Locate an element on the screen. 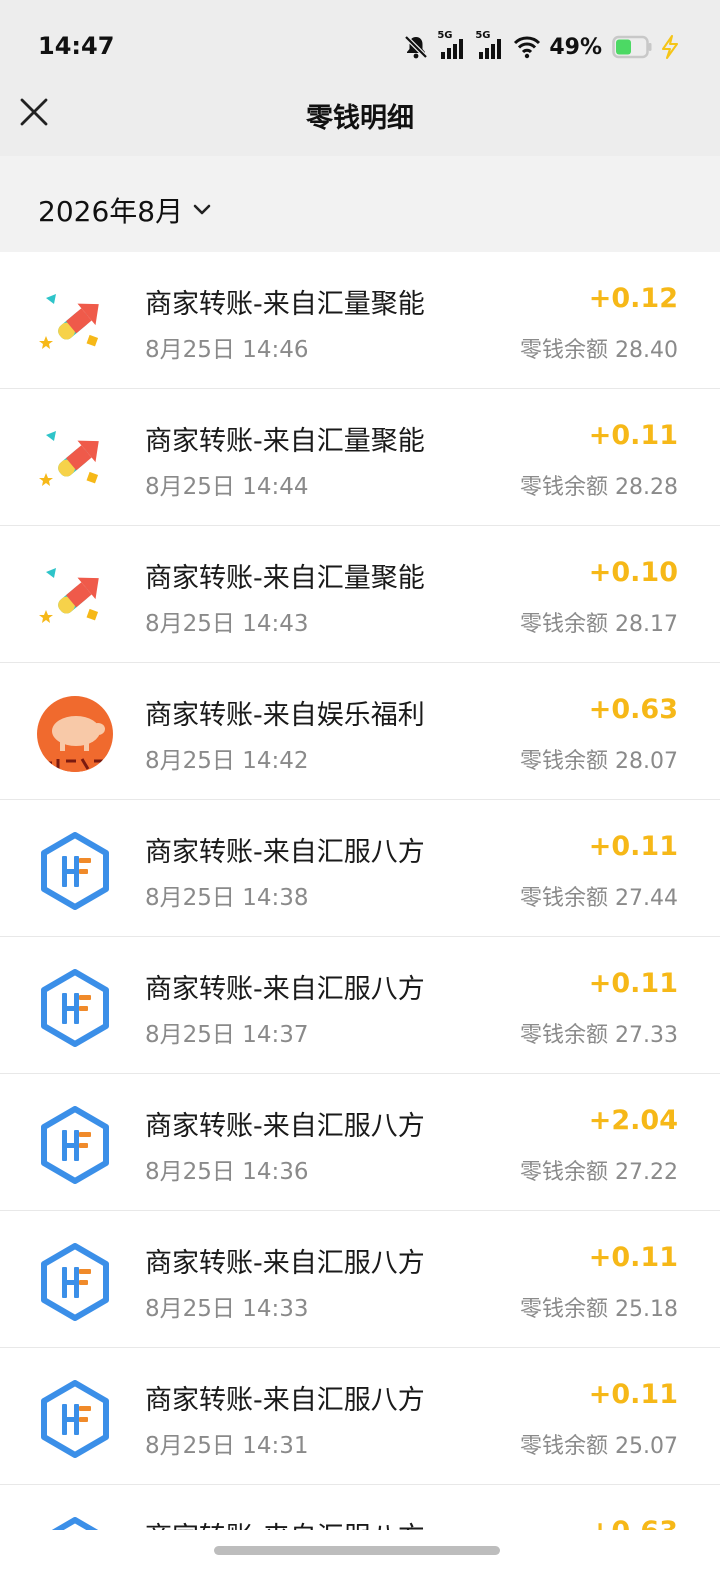  transaction-time: 8月25日 14:31 is located at coordinates (227, 1446).